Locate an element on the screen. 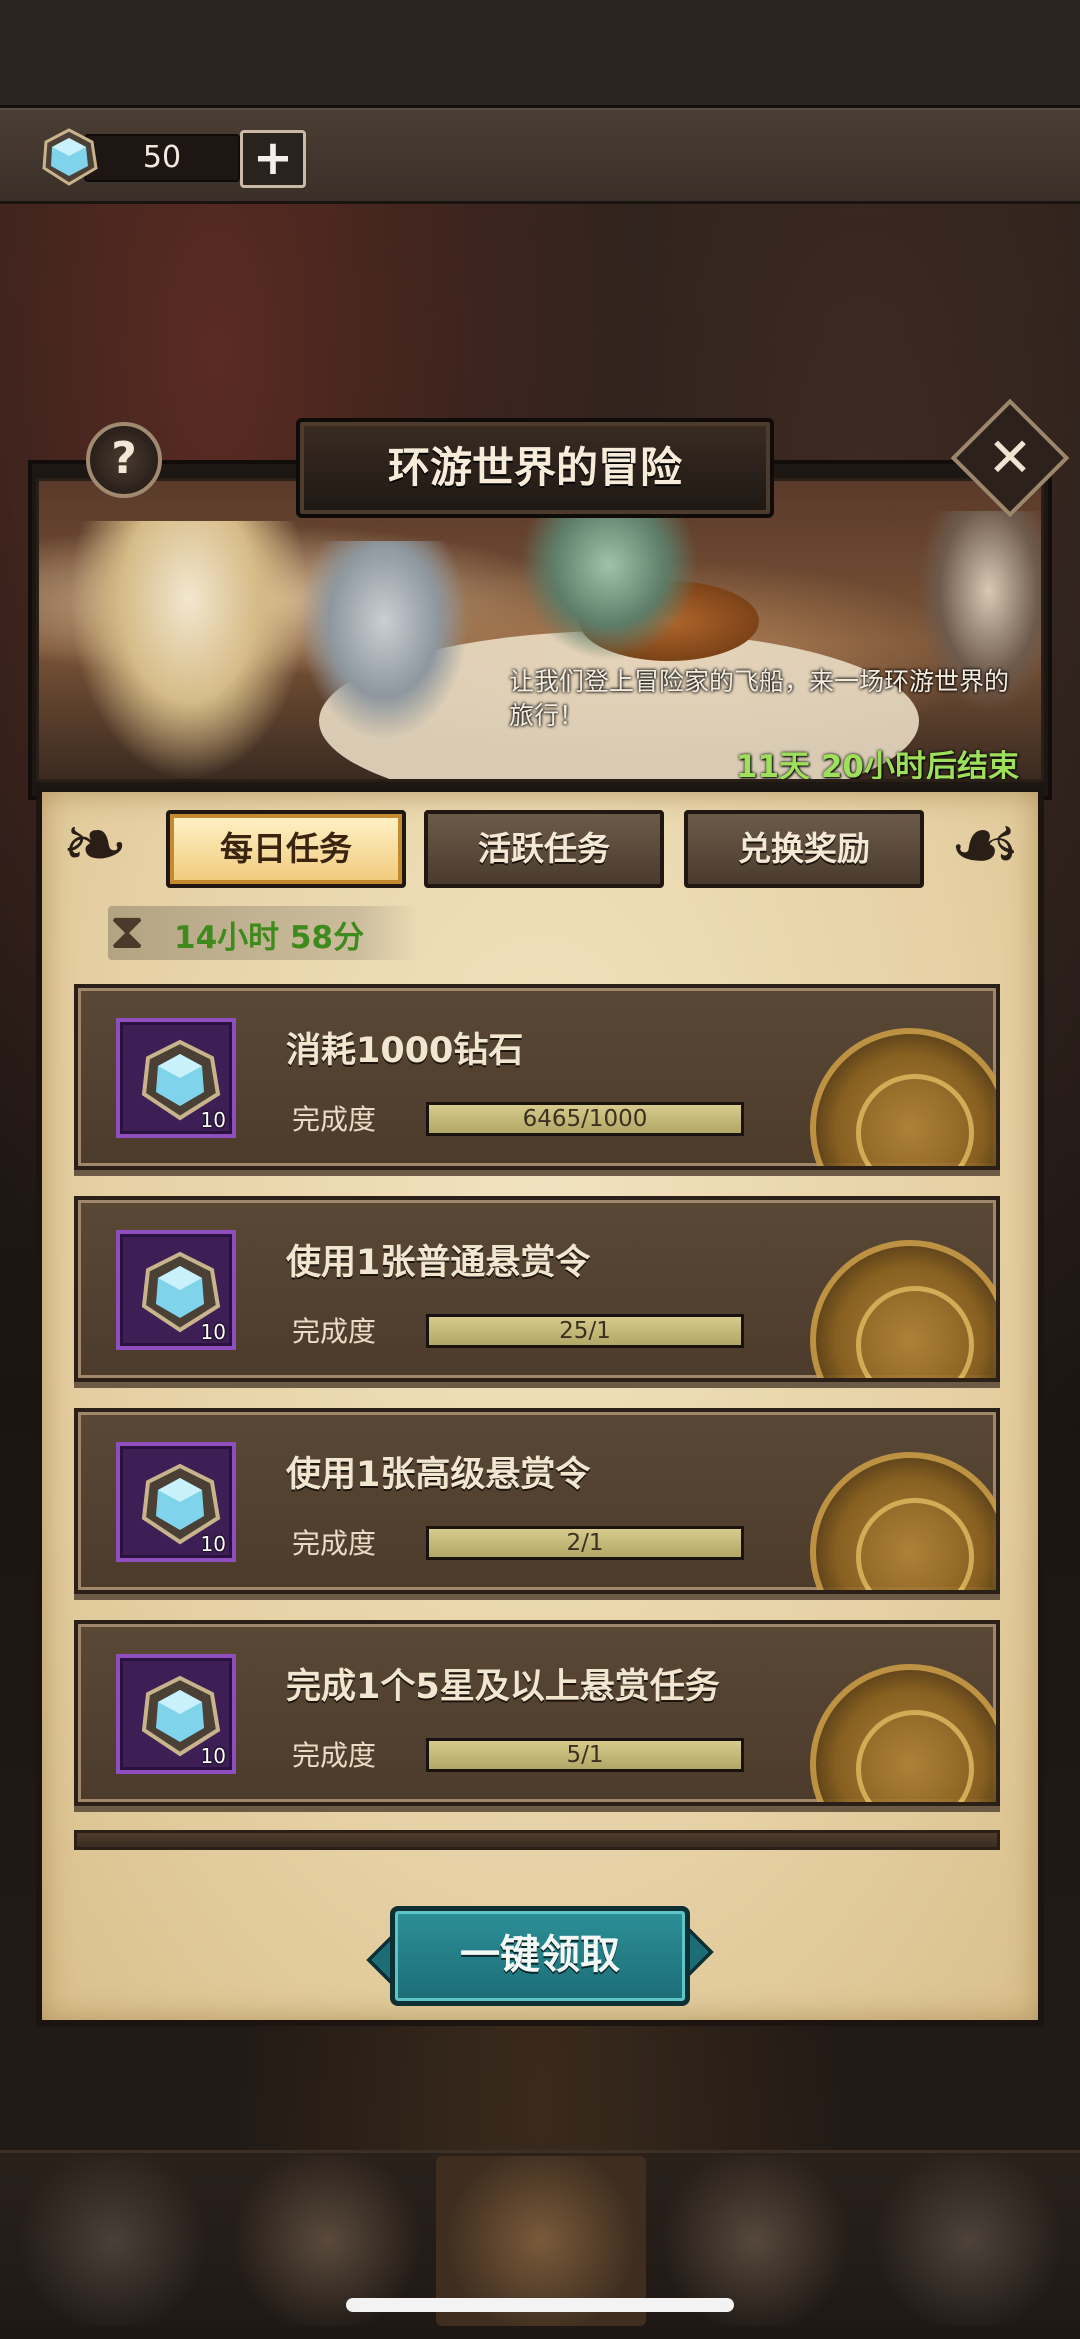 The image size is (1080, 2339). diamond-gem-icon is located at coordinates (70, 157).